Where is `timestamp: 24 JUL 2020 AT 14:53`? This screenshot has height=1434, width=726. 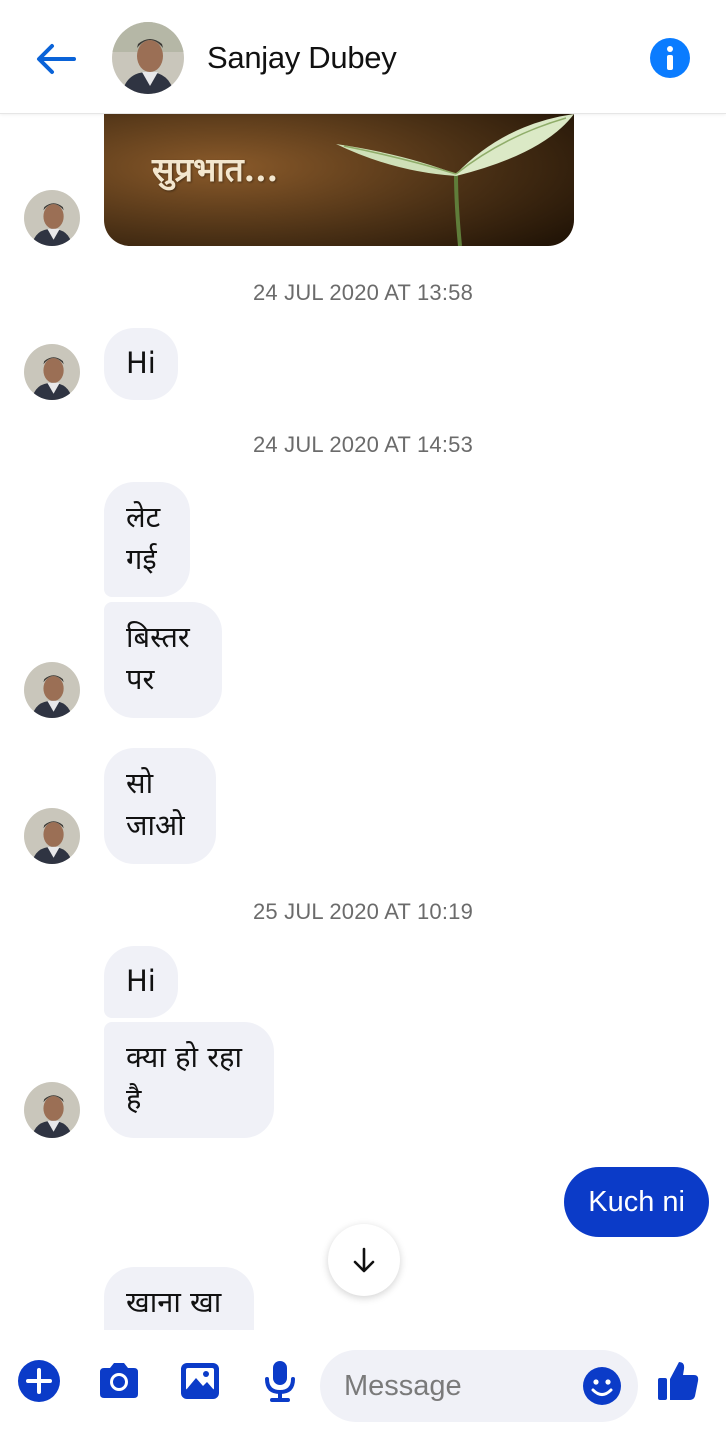 timestamp: 24 JUL 2020 AT 14:53 is located at coordinates (363, 444).